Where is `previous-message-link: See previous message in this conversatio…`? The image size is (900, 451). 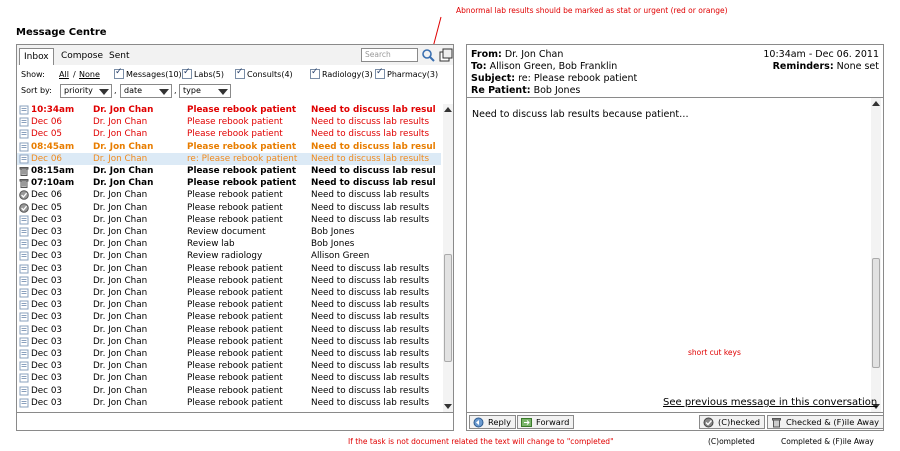 previous-message-link: See previous message in this conversatio… is located at coordinates (770, 402).